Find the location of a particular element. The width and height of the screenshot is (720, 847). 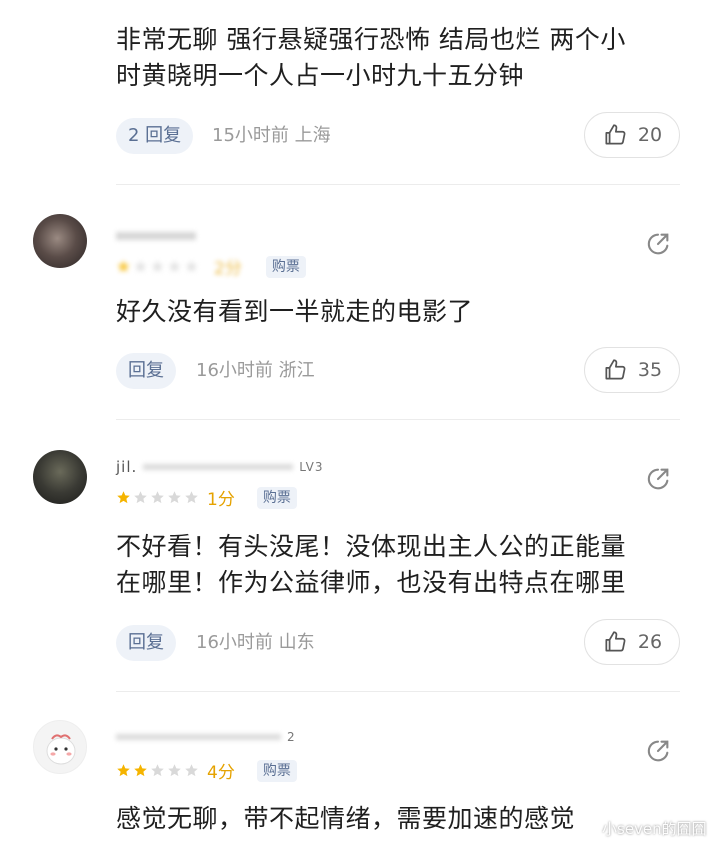

comment-text: 时黄晓明一个人占一小时九十五分钟 is located at coordinates (320, 75).